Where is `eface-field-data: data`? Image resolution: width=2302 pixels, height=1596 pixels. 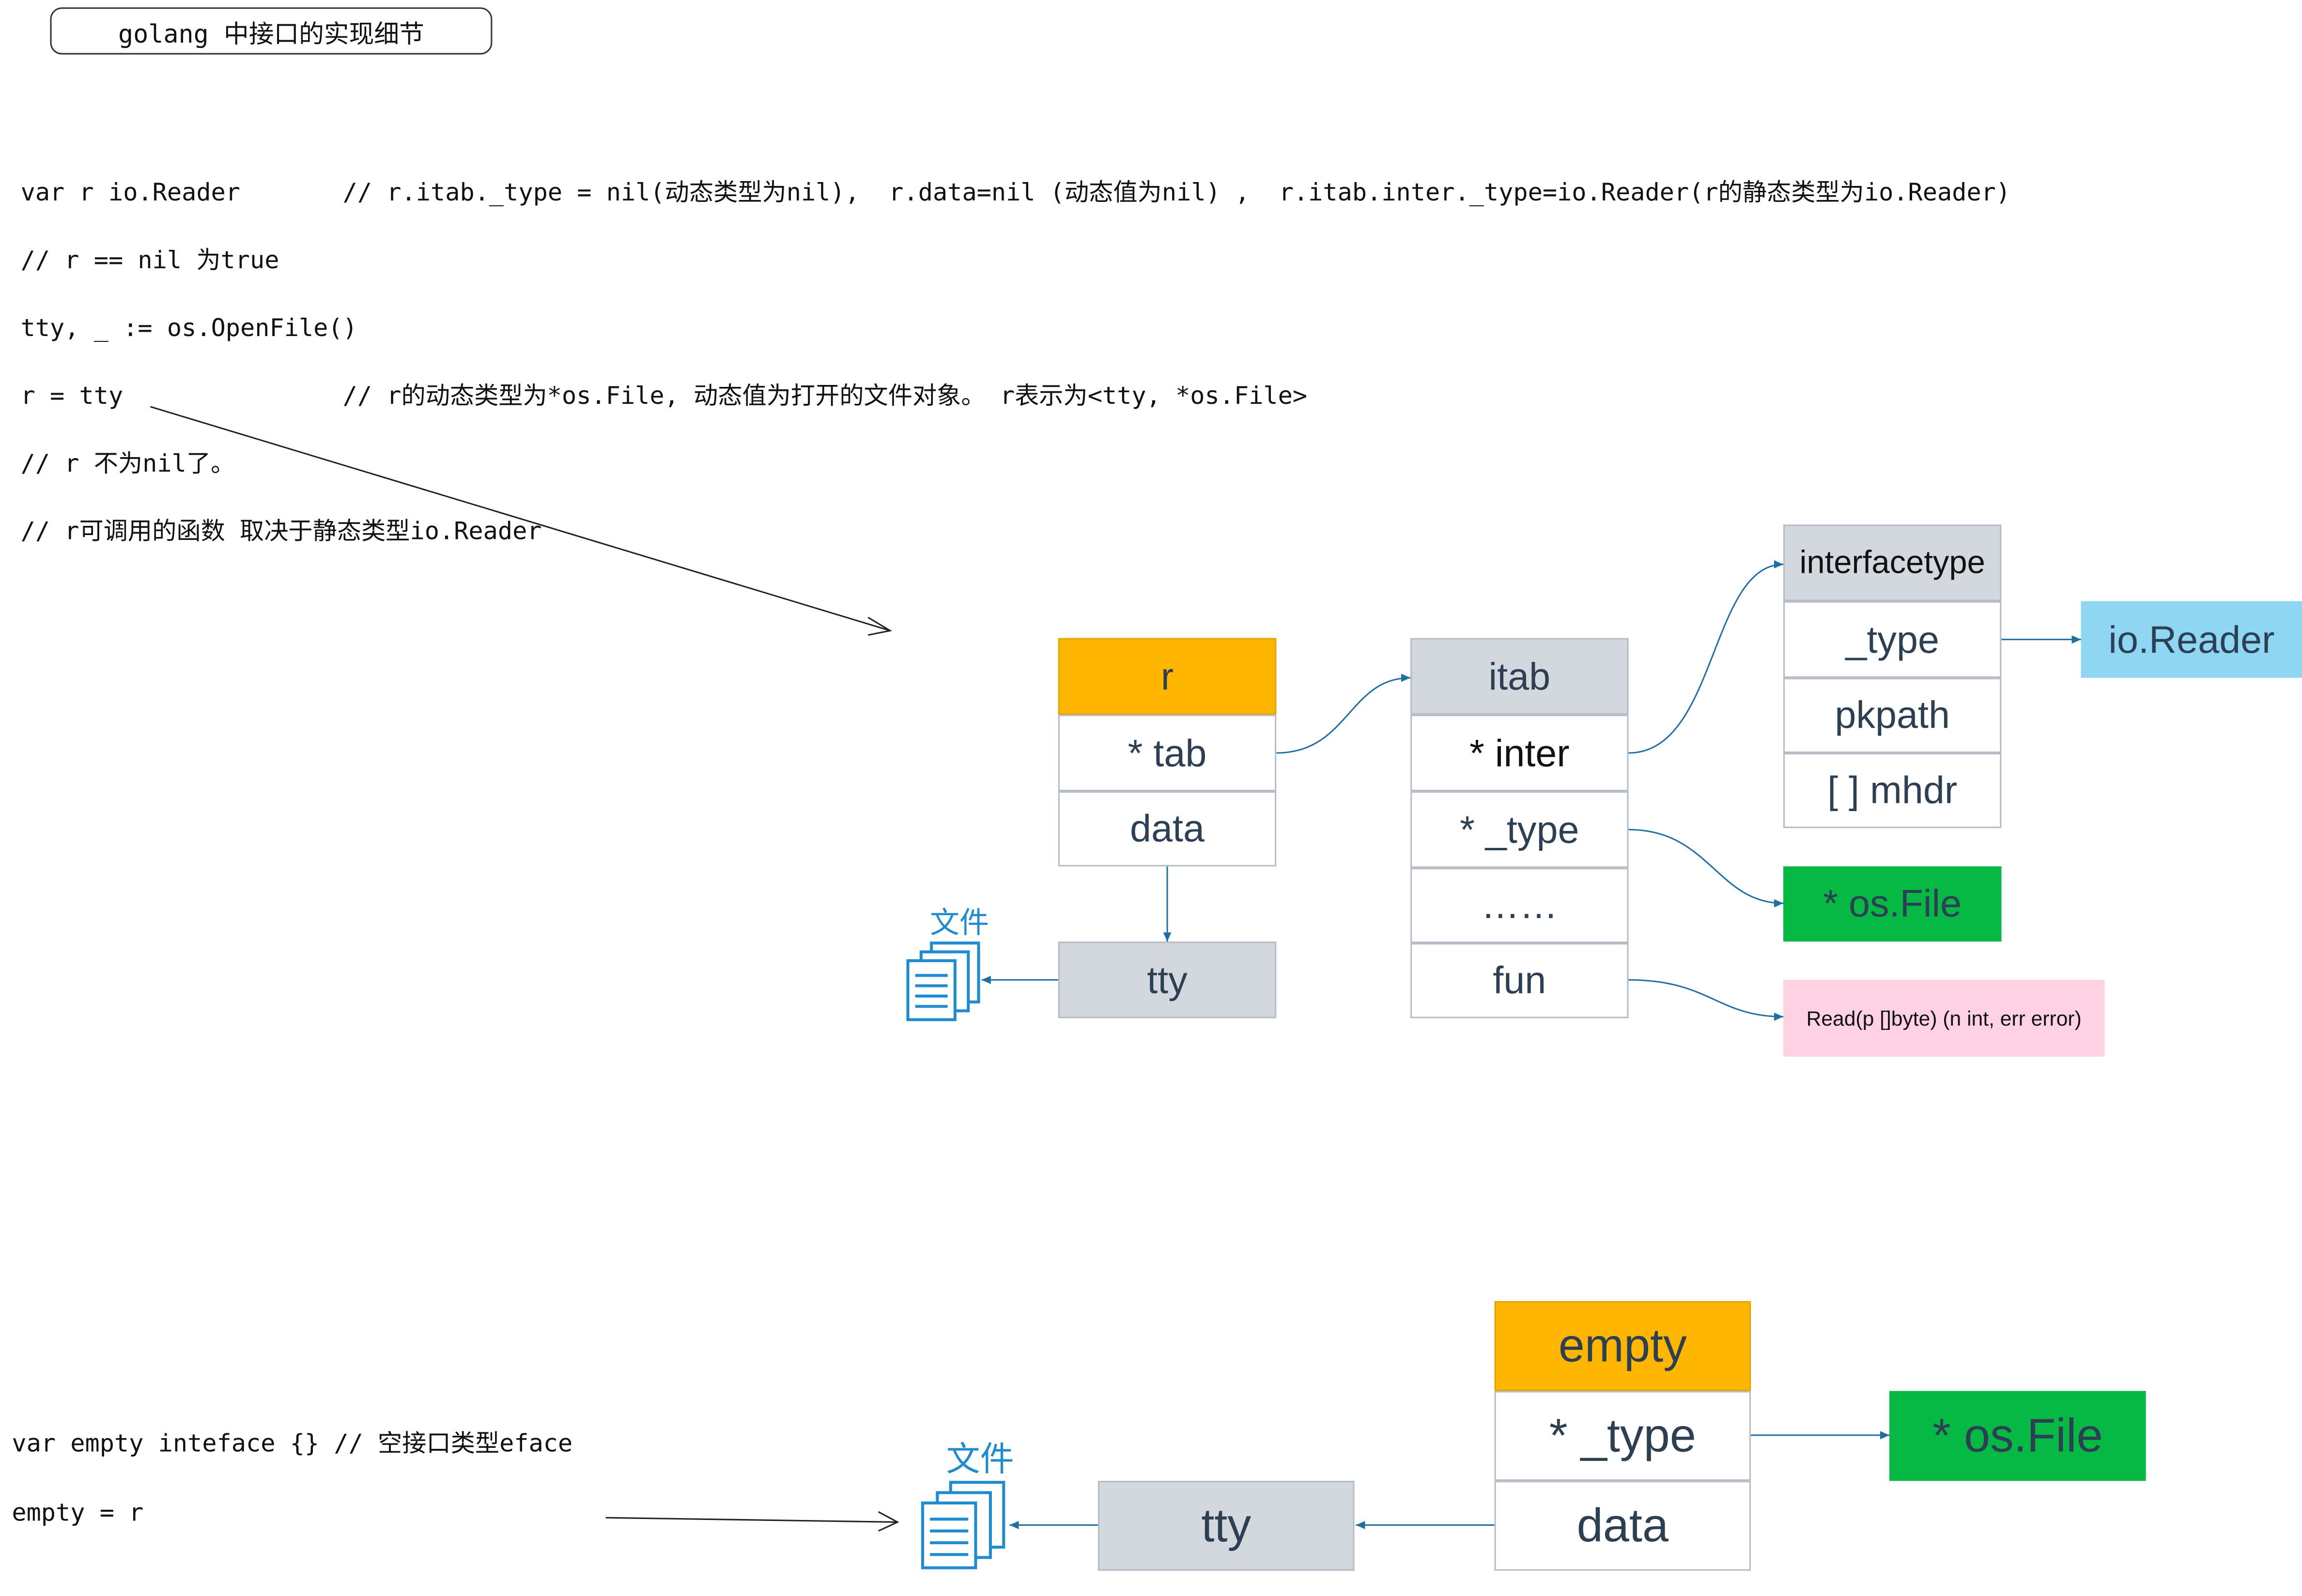
eface-field-data: data is located at coordinates (1622, 1526).